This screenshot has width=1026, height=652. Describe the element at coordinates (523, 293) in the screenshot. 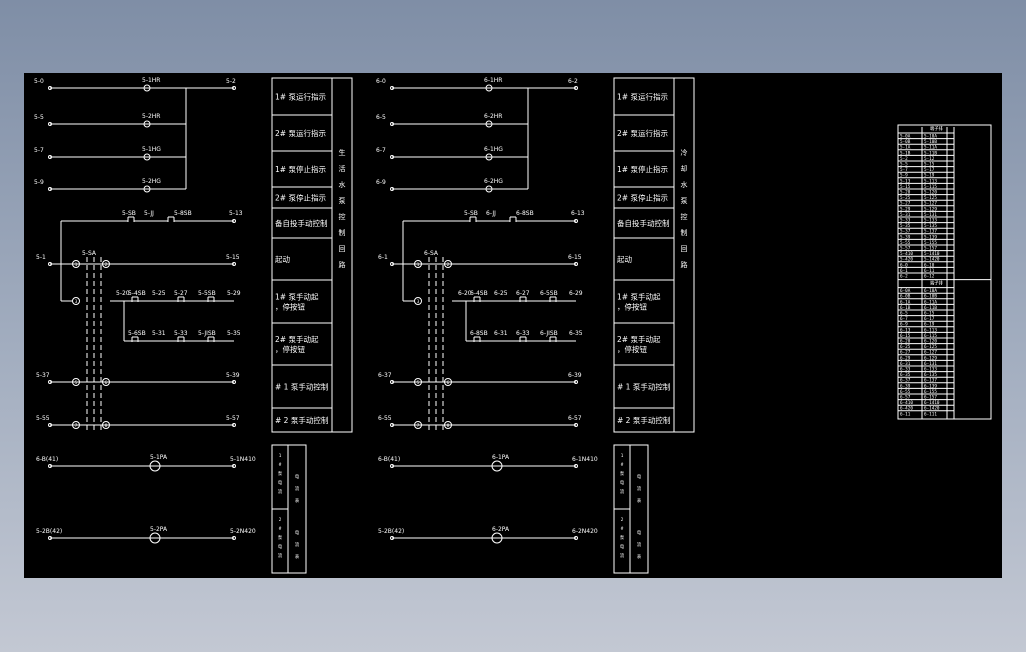

I see `wire-label: 6-27` at that location.